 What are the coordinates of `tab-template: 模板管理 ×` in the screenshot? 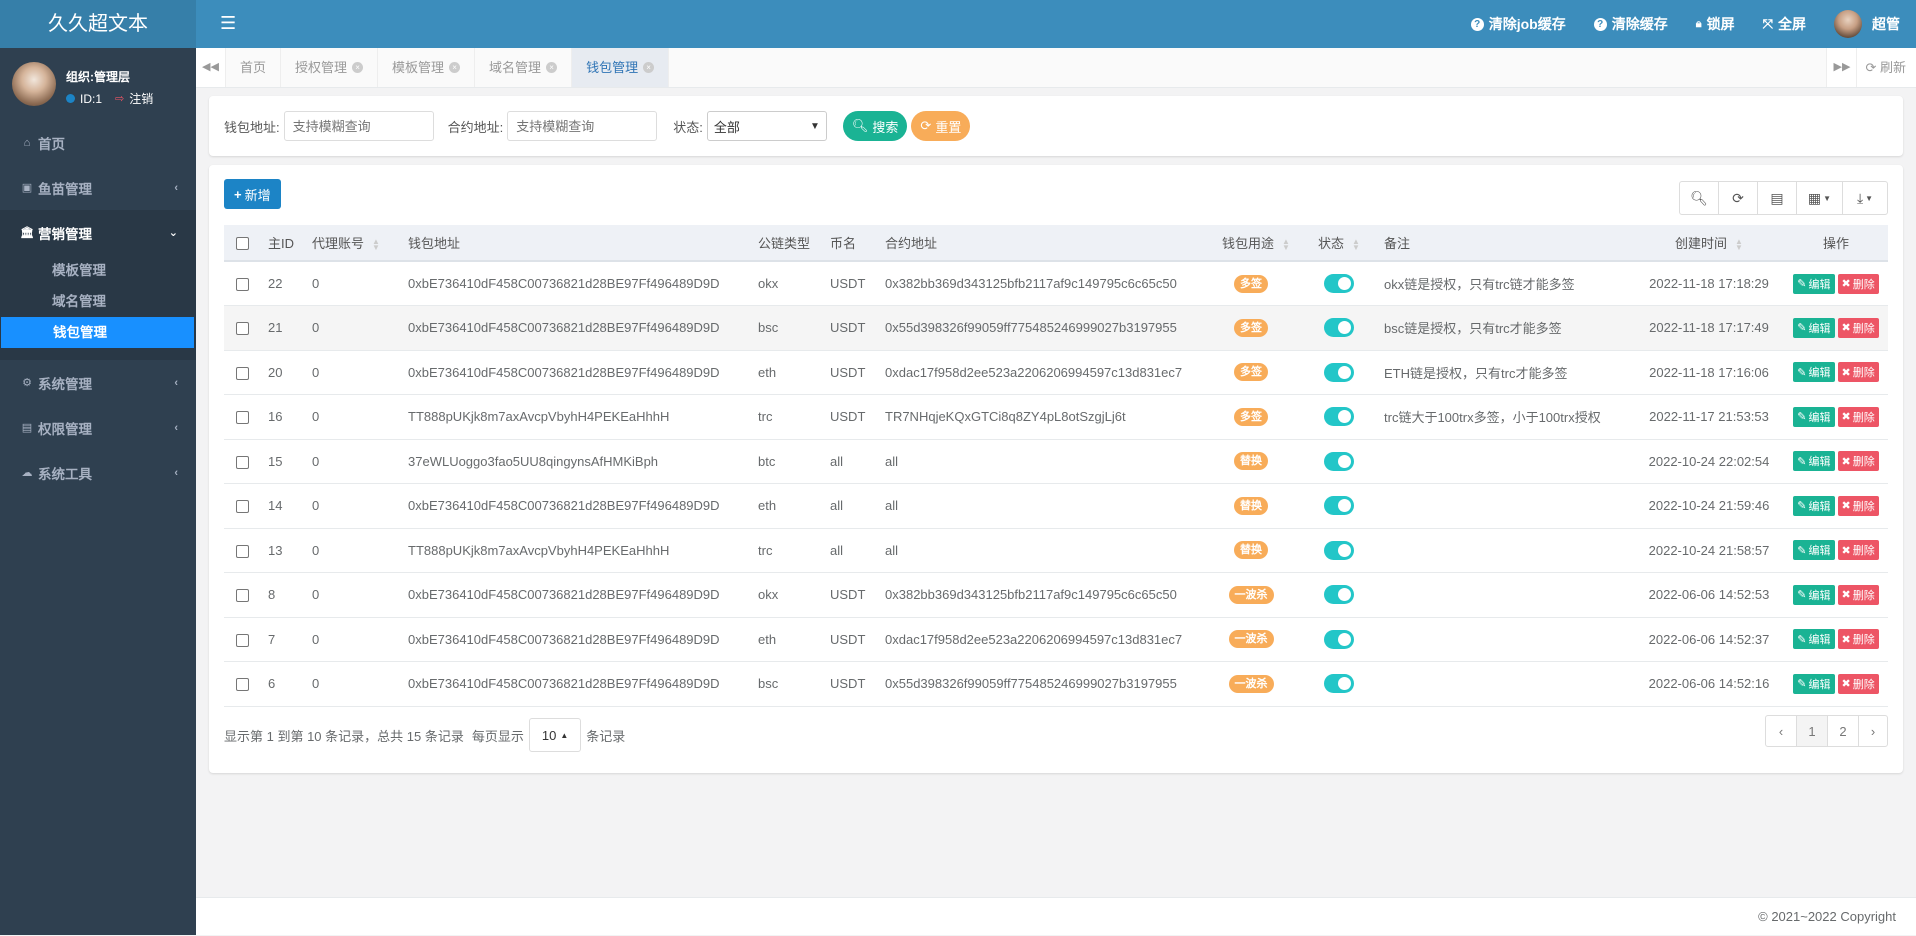 It's located at (427, 67).